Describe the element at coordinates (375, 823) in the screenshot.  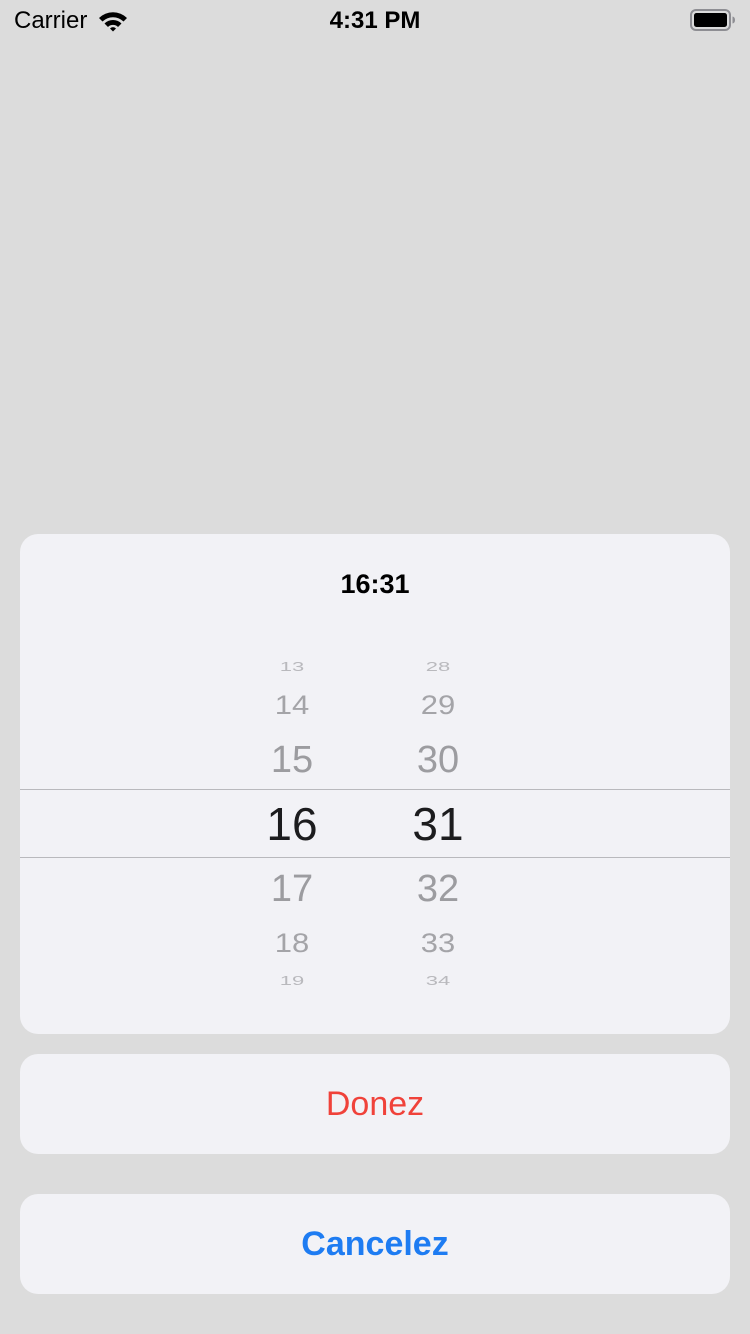
I see `selection-indicator` at that location.